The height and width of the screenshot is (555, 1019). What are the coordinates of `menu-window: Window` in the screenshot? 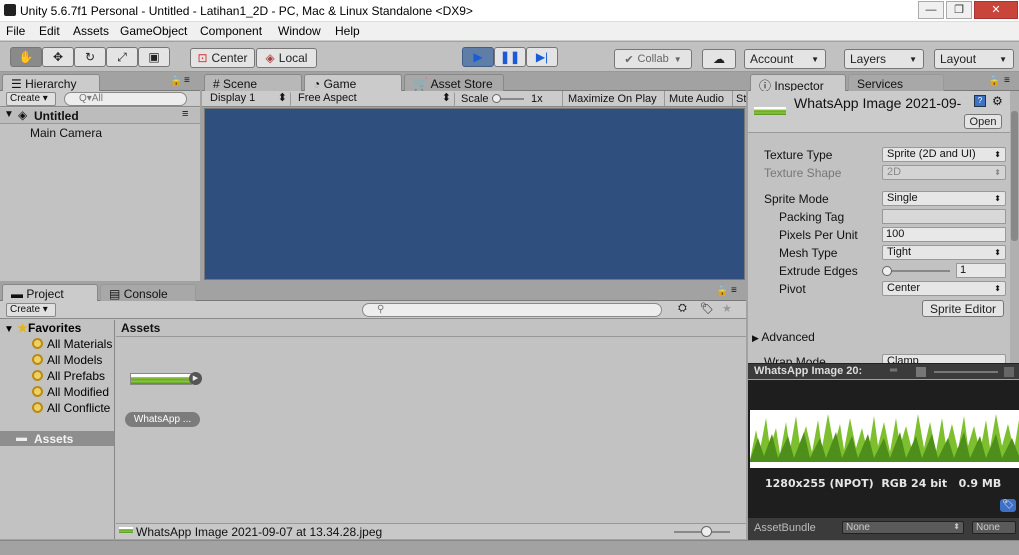 It's located at (299, 31).